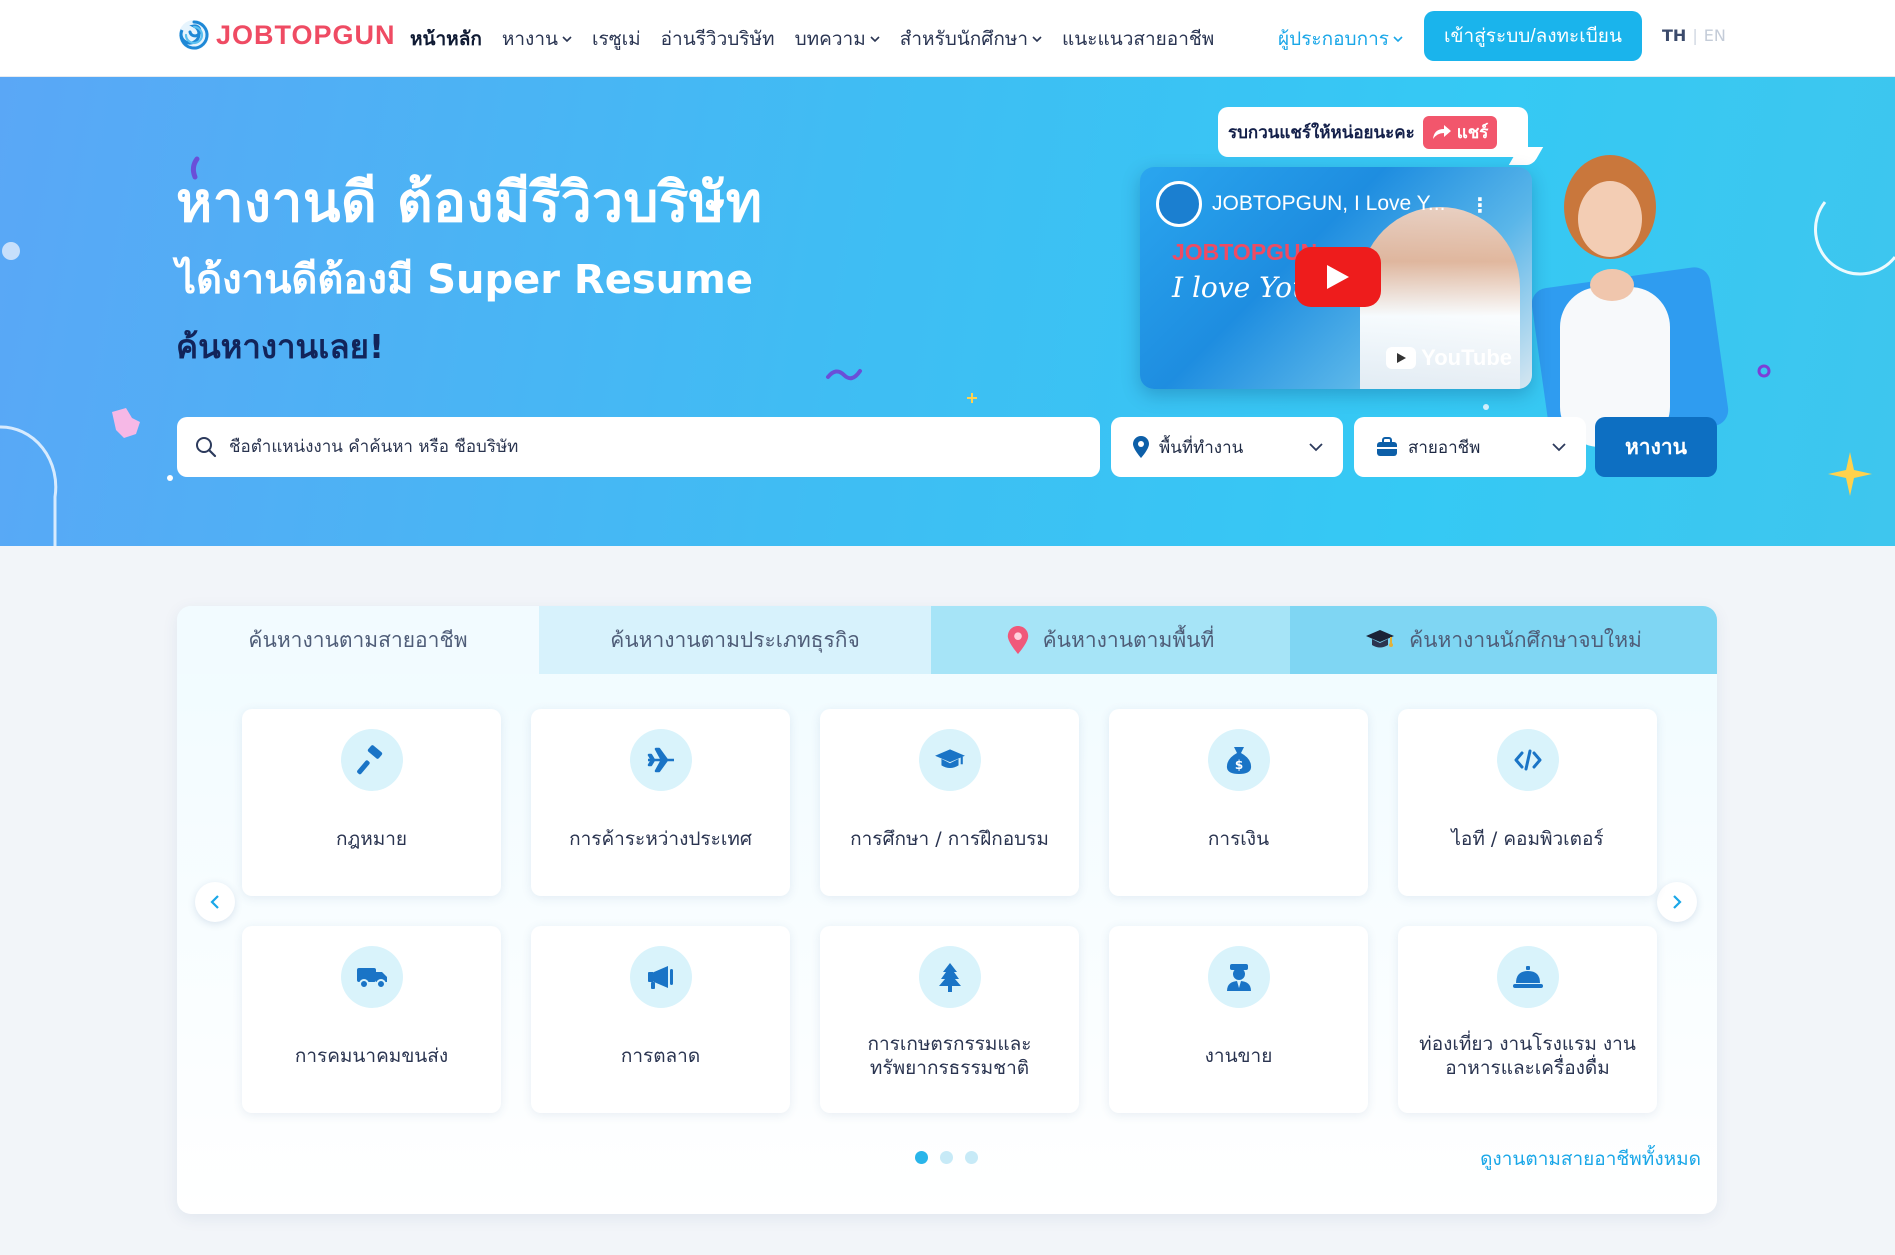  Describe the element at coordinates (949, 977) in the screenshot. I see `tree-icon` at that location.